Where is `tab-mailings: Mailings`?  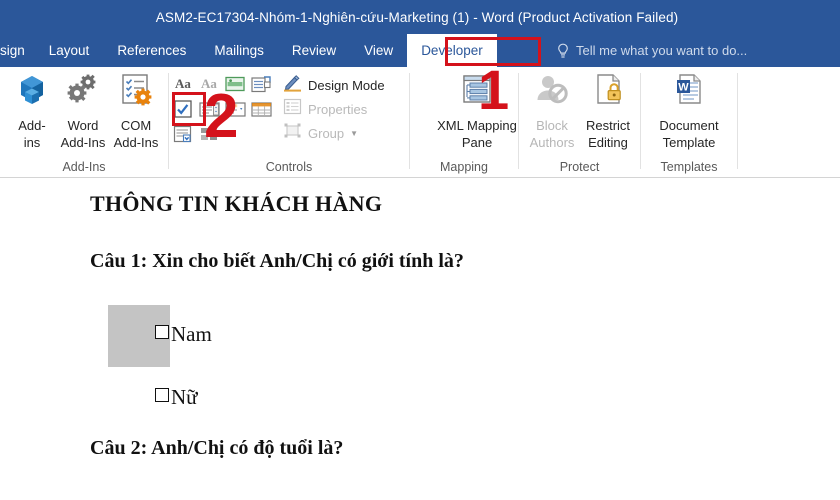
tab-mailings: Mailings is located at coordinates (239, 50).